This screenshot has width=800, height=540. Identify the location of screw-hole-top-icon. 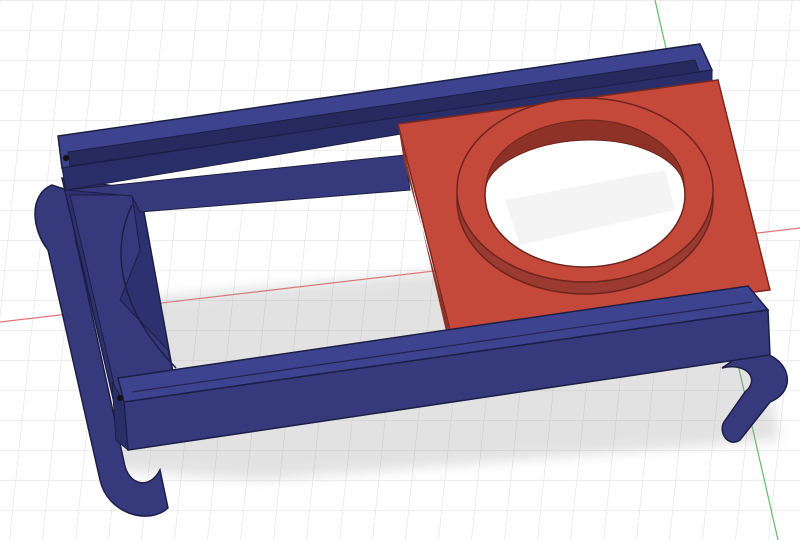
(66, 158).